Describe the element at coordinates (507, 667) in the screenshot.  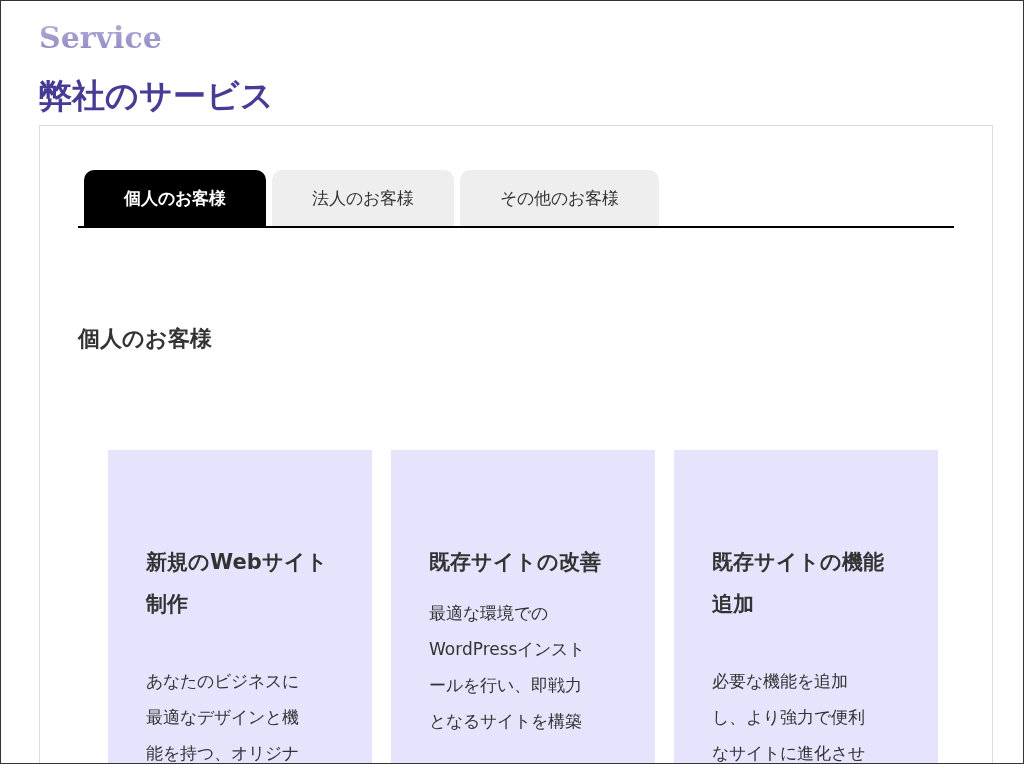
I see `card-description: 最適な環境でのWordPressインストールを行い、即戦力となるサイトを構築` at that location.